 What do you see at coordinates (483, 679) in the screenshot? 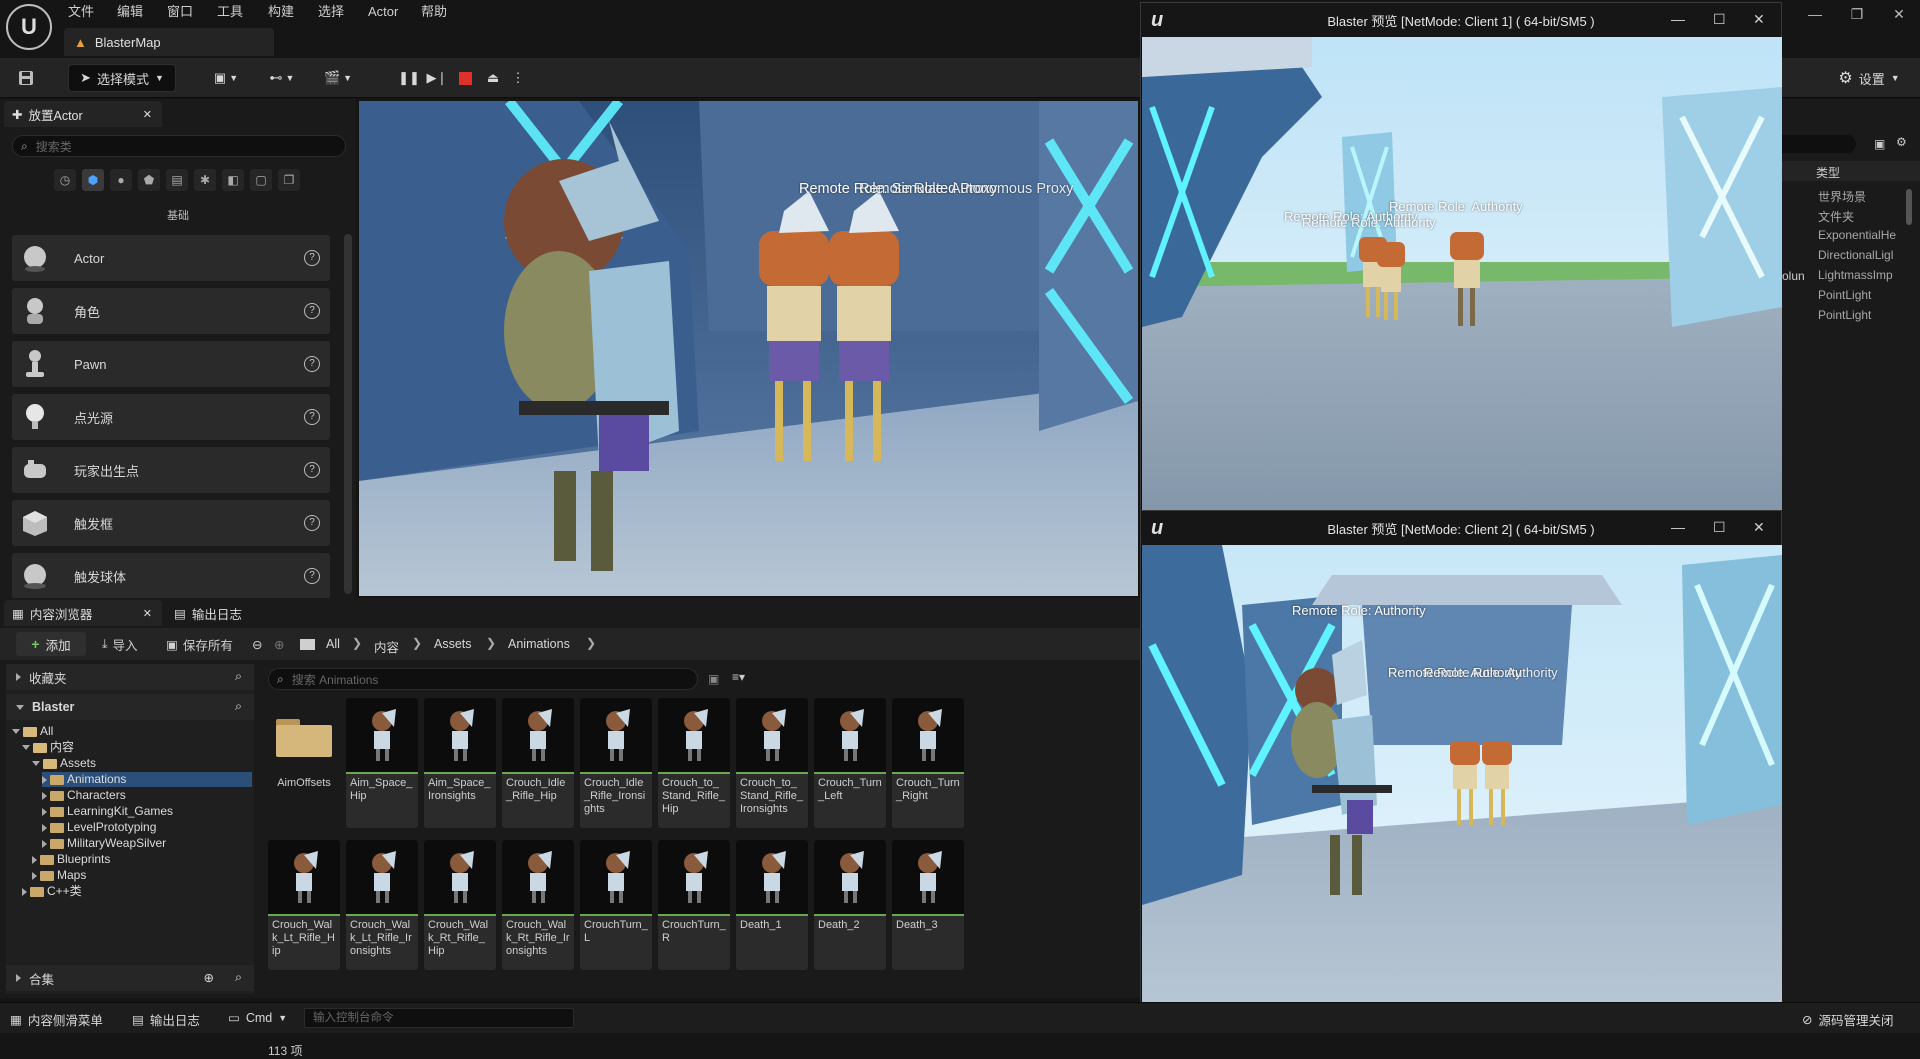
I see `asset-search-input: ⌕ 搜索 Animations` at bounding box center [483, 679].